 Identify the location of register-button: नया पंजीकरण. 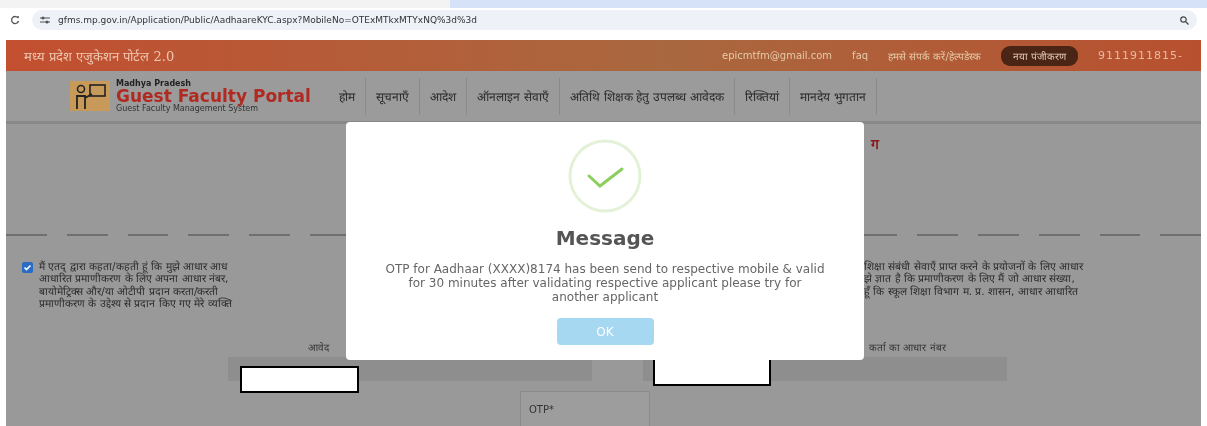
(1039, 55).